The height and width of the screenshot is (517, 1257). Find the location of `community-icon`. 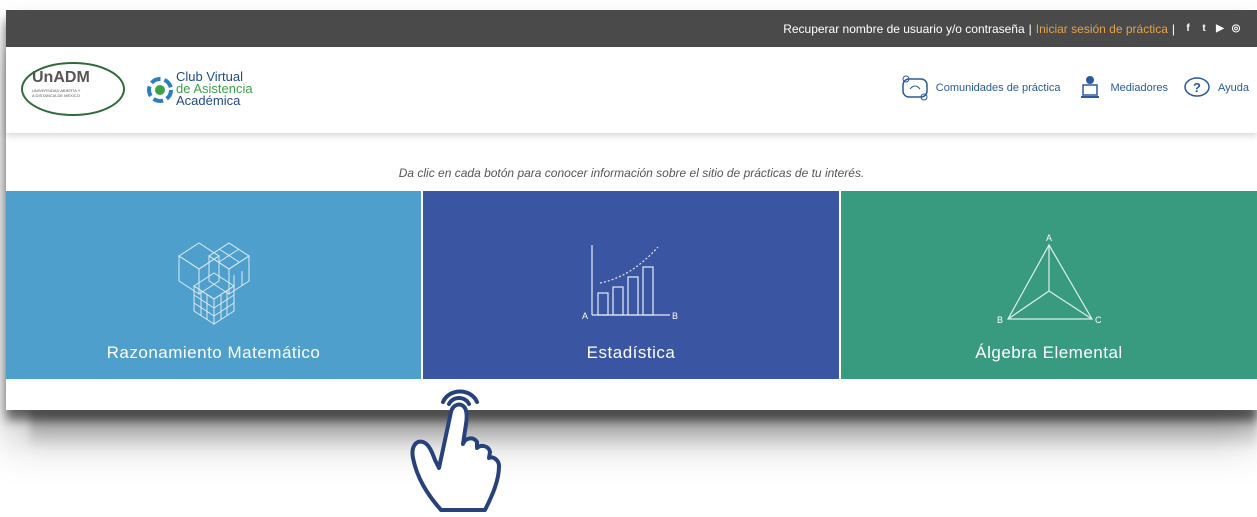

community-icon is located at coordinates (915, 88).